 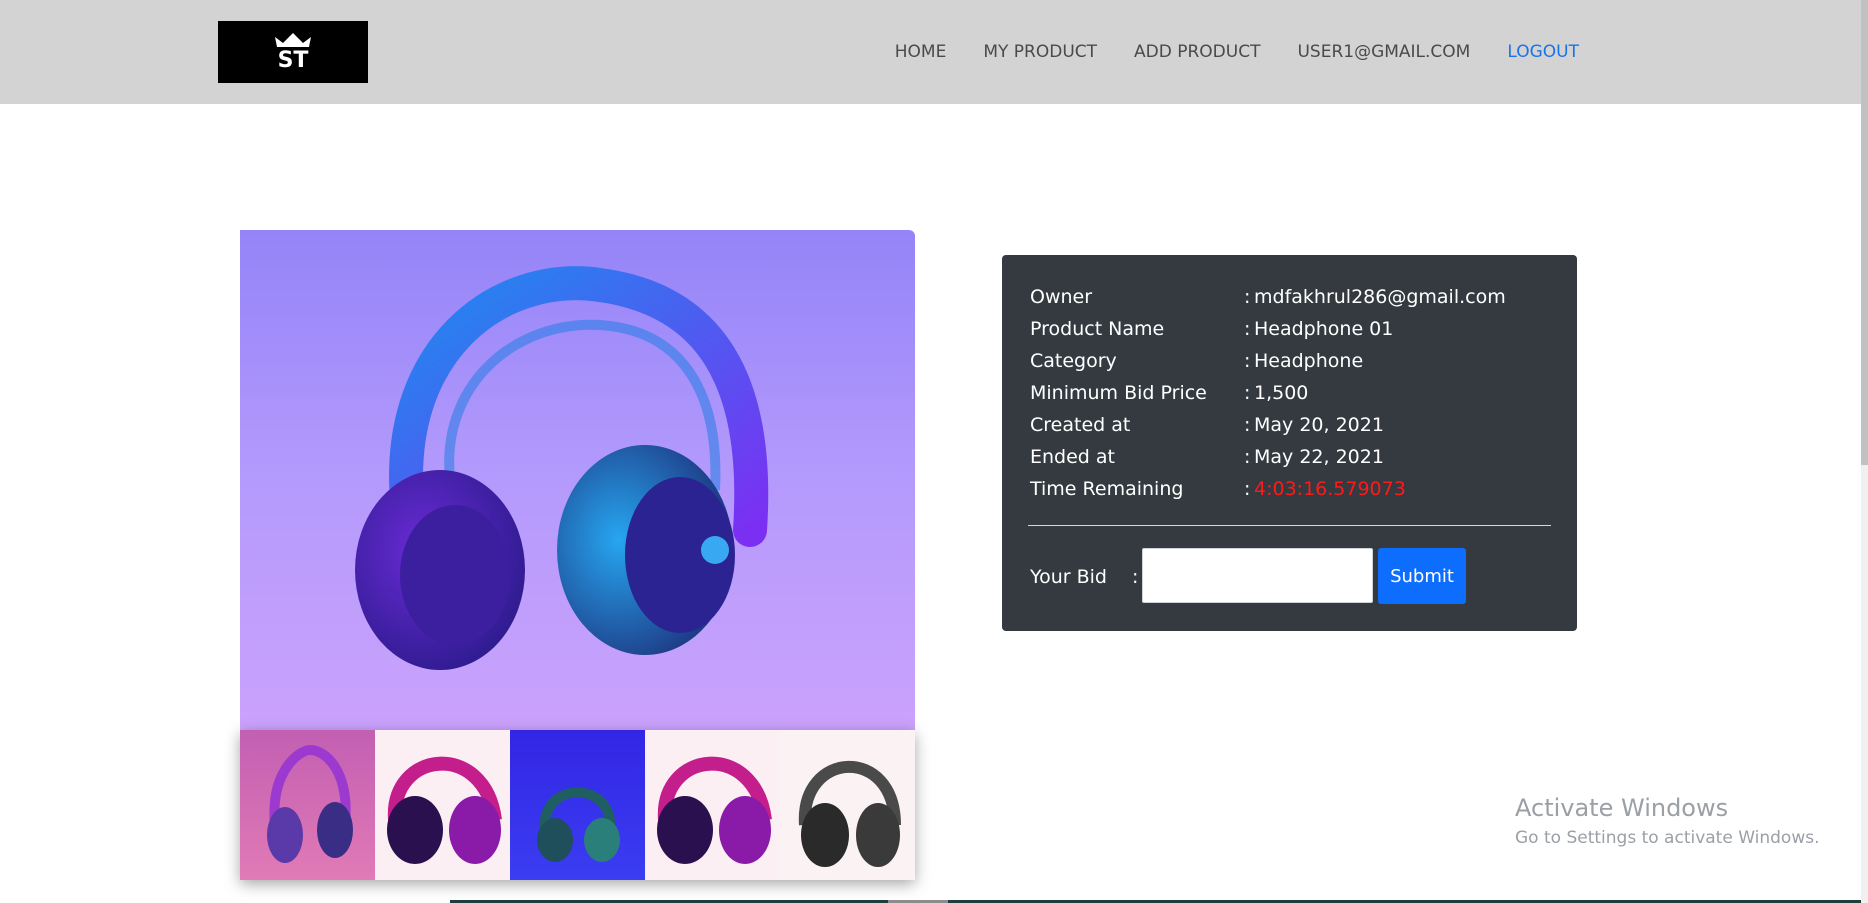 What do you see at coordinates (1543, 52) in the screenshot?
I see `nav-logout: LOGOUT` at bounding box center [1543, 52].